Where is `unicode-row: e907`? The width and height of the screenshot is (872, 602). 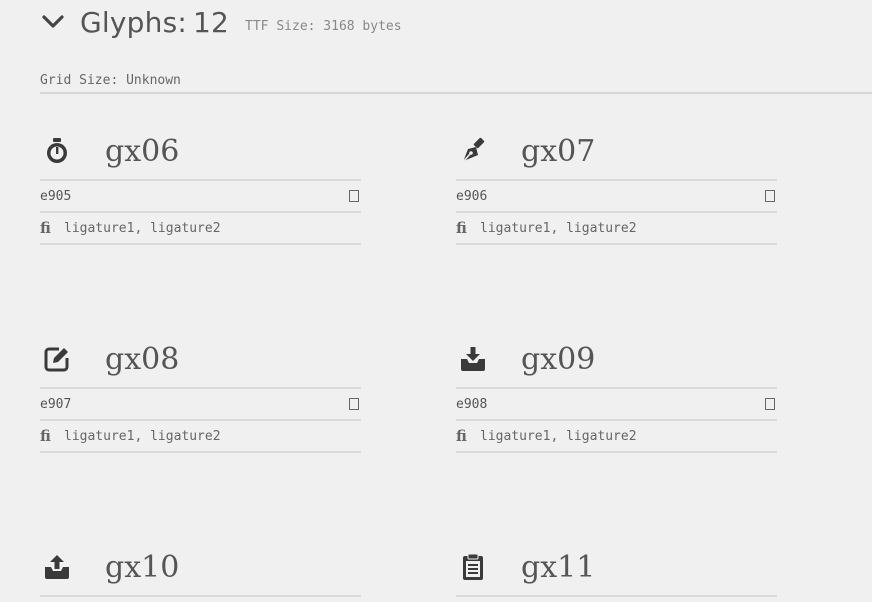 unicode-row: e907 is located at coordinates (200, 405).